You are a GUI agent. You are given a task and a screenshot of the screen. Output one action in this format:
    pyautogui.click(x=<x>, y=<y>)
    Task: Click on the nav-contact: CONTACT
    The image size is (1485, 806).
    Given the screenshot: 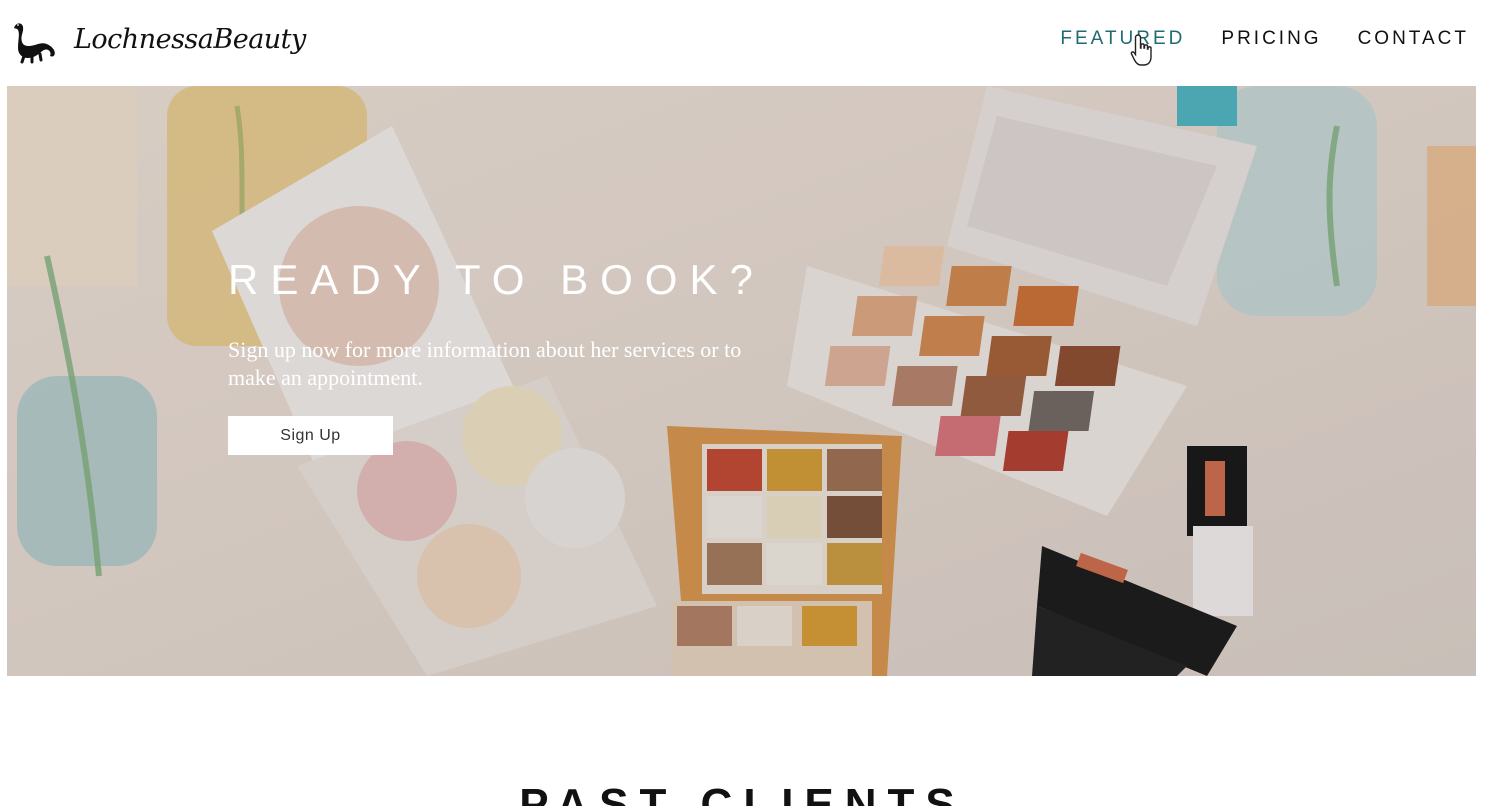 What is the action you would take?
    pyautogui.click(x=1413, y=39)
    